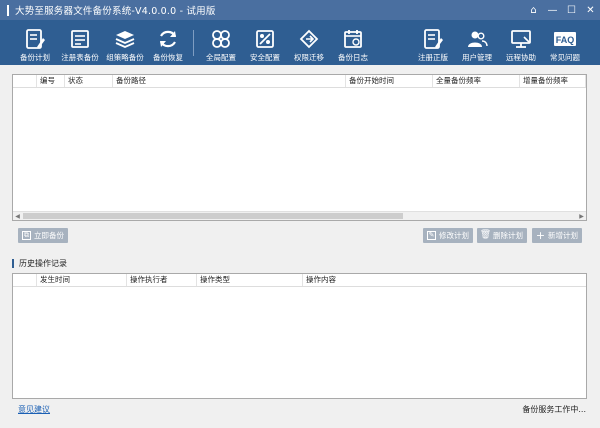  What do you see at coordinates (34, 409) in the screenshot?
I see `feedback-link: 意见建议` at bounding box center [34, 409].